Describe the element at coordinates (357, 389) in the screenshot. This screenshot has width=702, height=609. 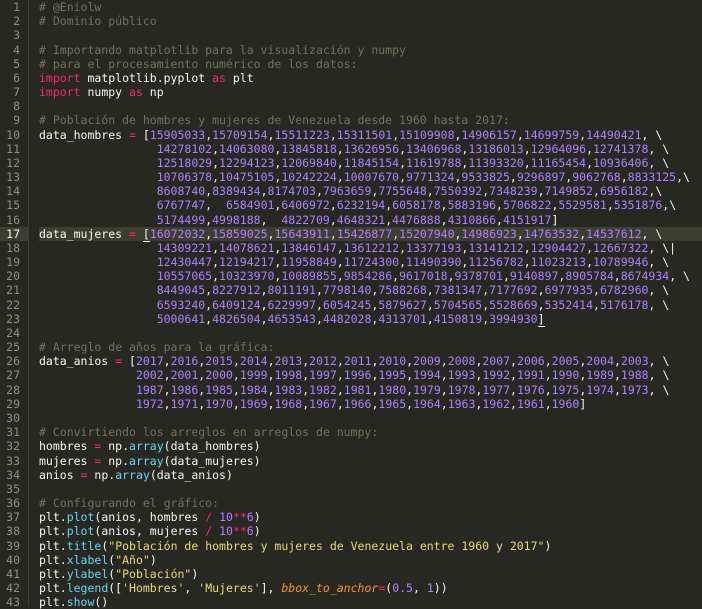
I see `code-token: 1981` at that location.